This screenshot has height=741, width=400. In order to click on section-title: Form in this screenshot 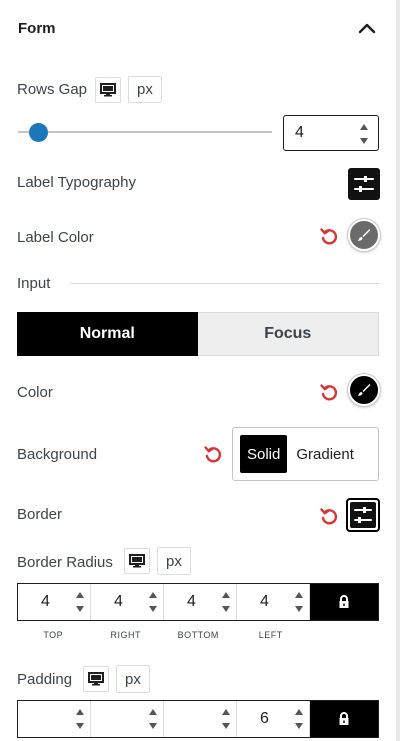, I will do `click(37, 28)`.